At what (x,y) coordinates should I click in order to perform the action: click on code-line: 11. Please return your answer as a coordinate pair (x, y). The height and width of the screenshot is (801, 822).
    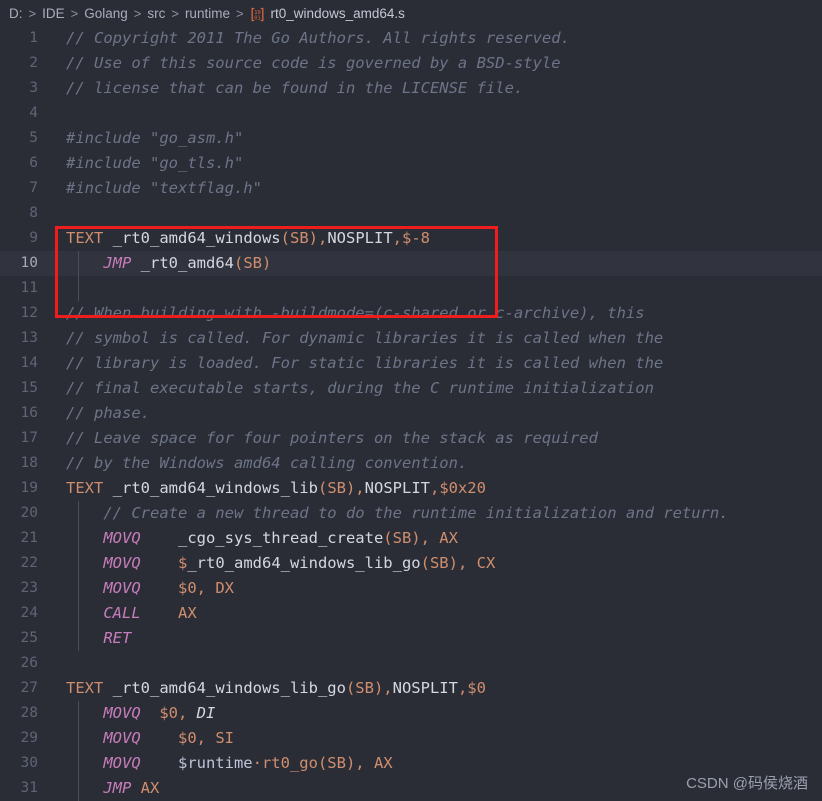
    Looking at the image, I should click on (411, 288).